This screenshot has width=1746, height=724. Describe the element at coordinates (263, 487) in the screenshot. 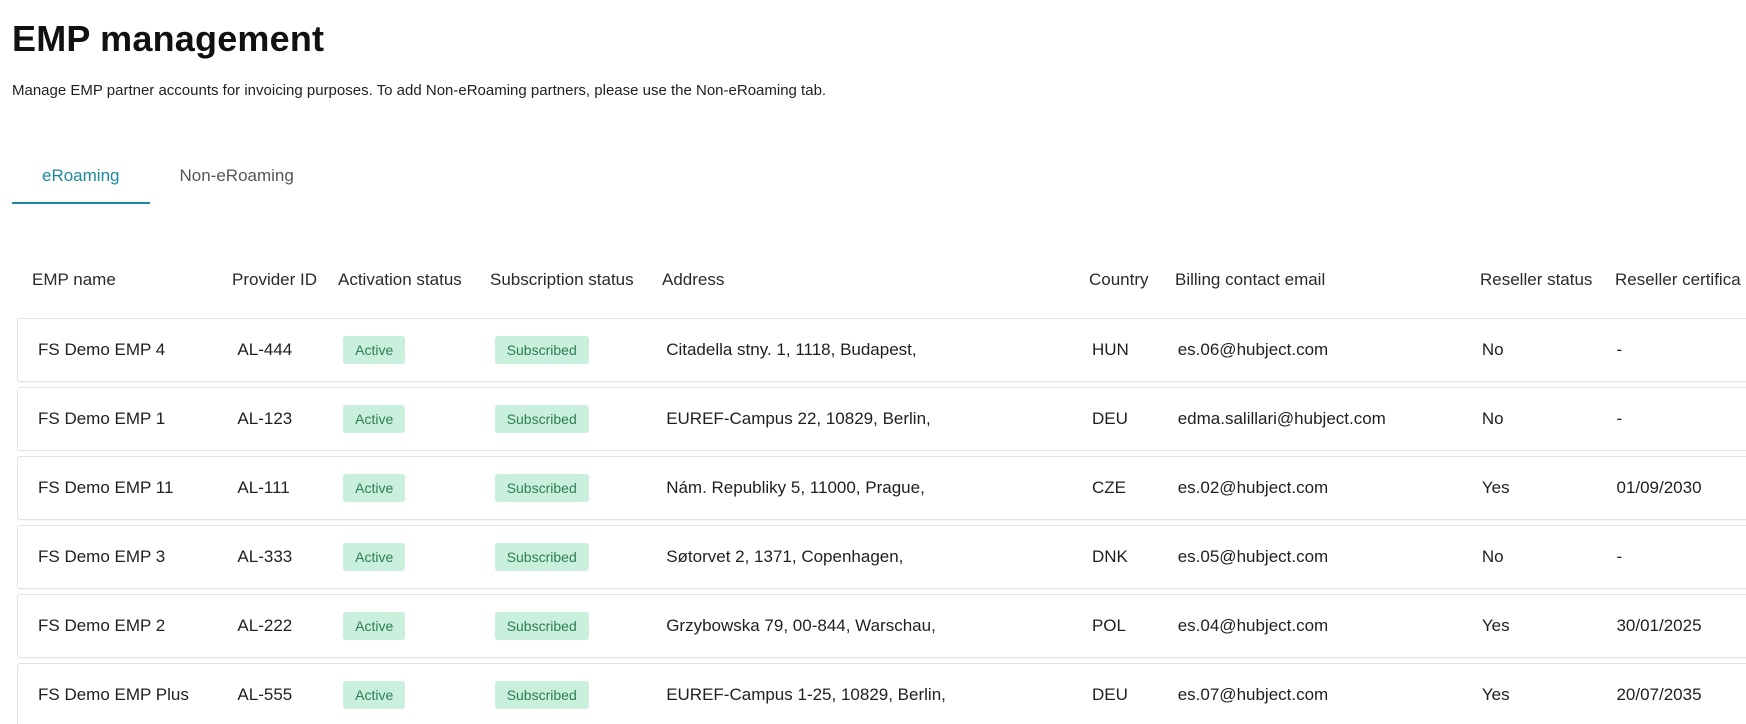

I see `cell-provider-id: AL-111` at that location.